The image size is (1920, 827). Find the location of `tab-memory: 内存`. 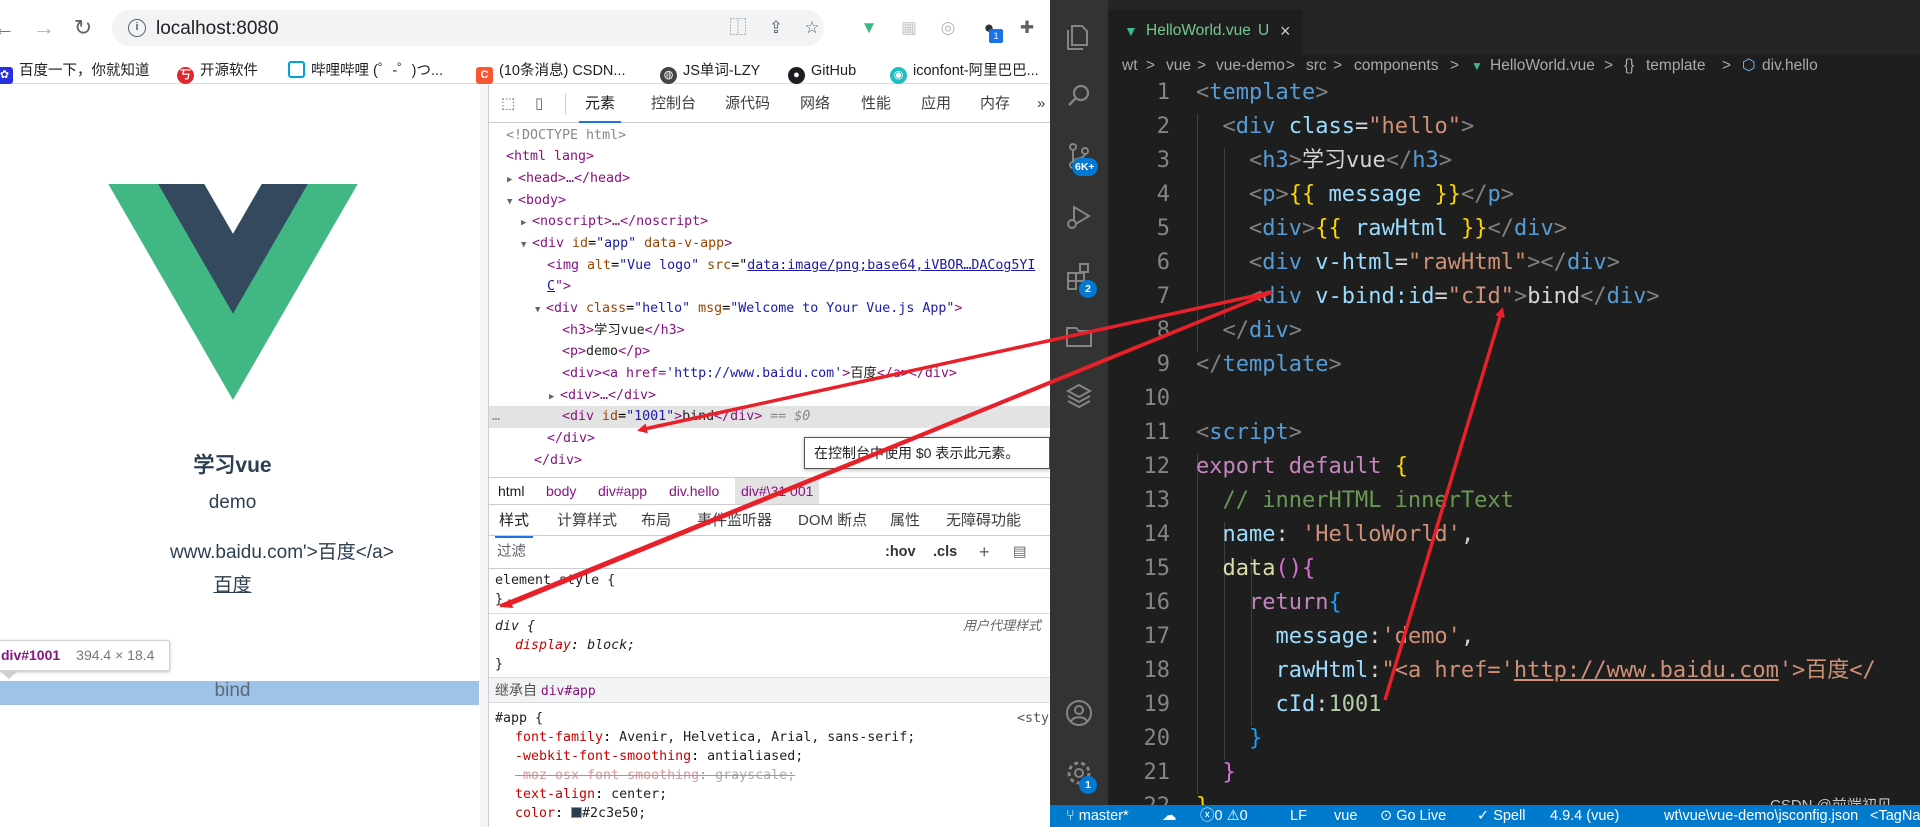

tab-memory: 内存 is located at coordinates (995, 104).